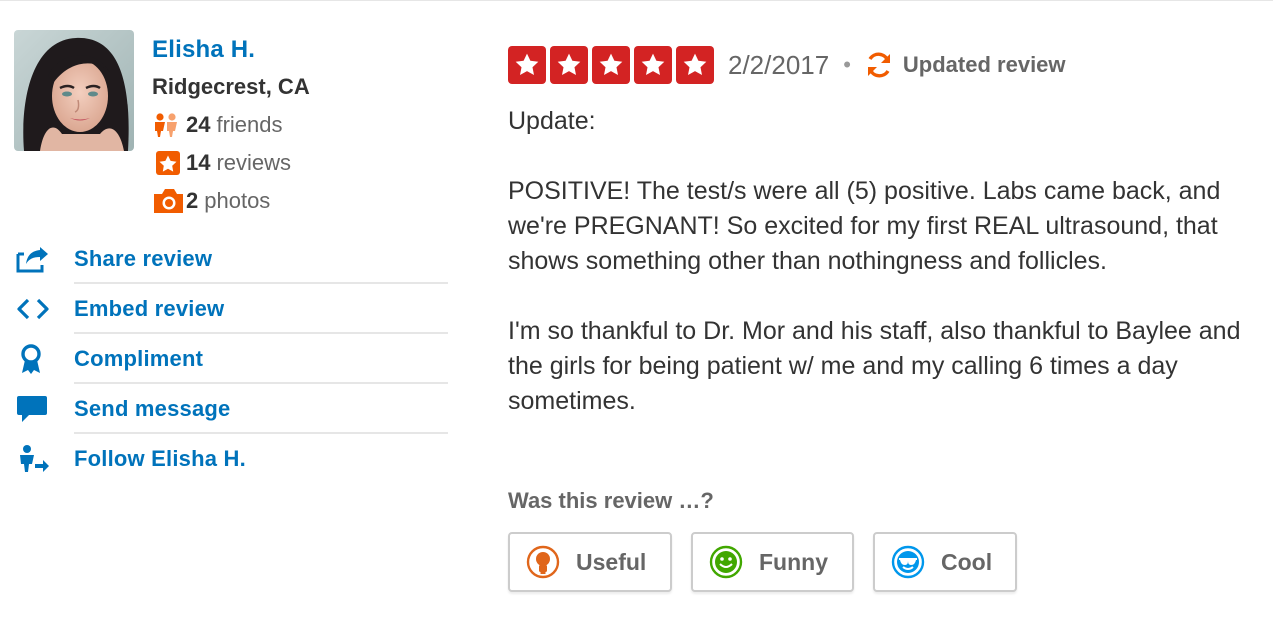 The width and height of the screenshot is (1273, 634). Describe the element at coordinates (169, 201) in the screenshot. I see `camera-icon` at that location.